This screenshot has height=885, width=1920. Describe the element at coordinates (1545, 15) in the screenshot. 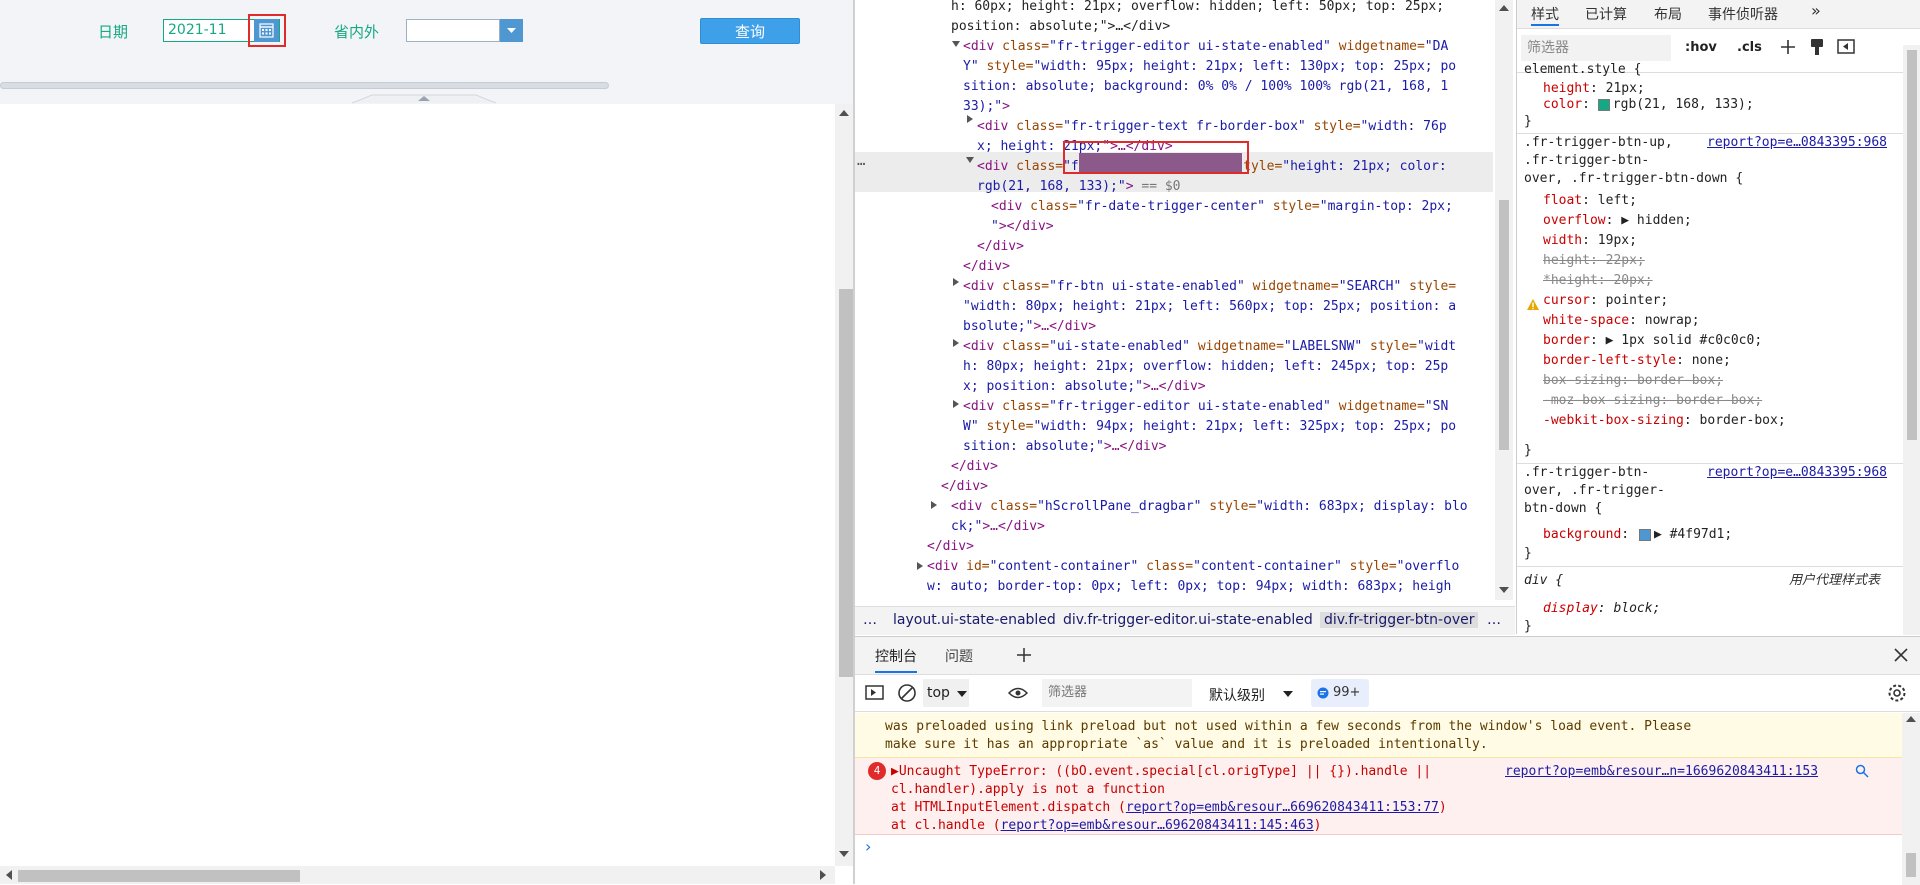

I see `tab-styles: 样式` at that location.